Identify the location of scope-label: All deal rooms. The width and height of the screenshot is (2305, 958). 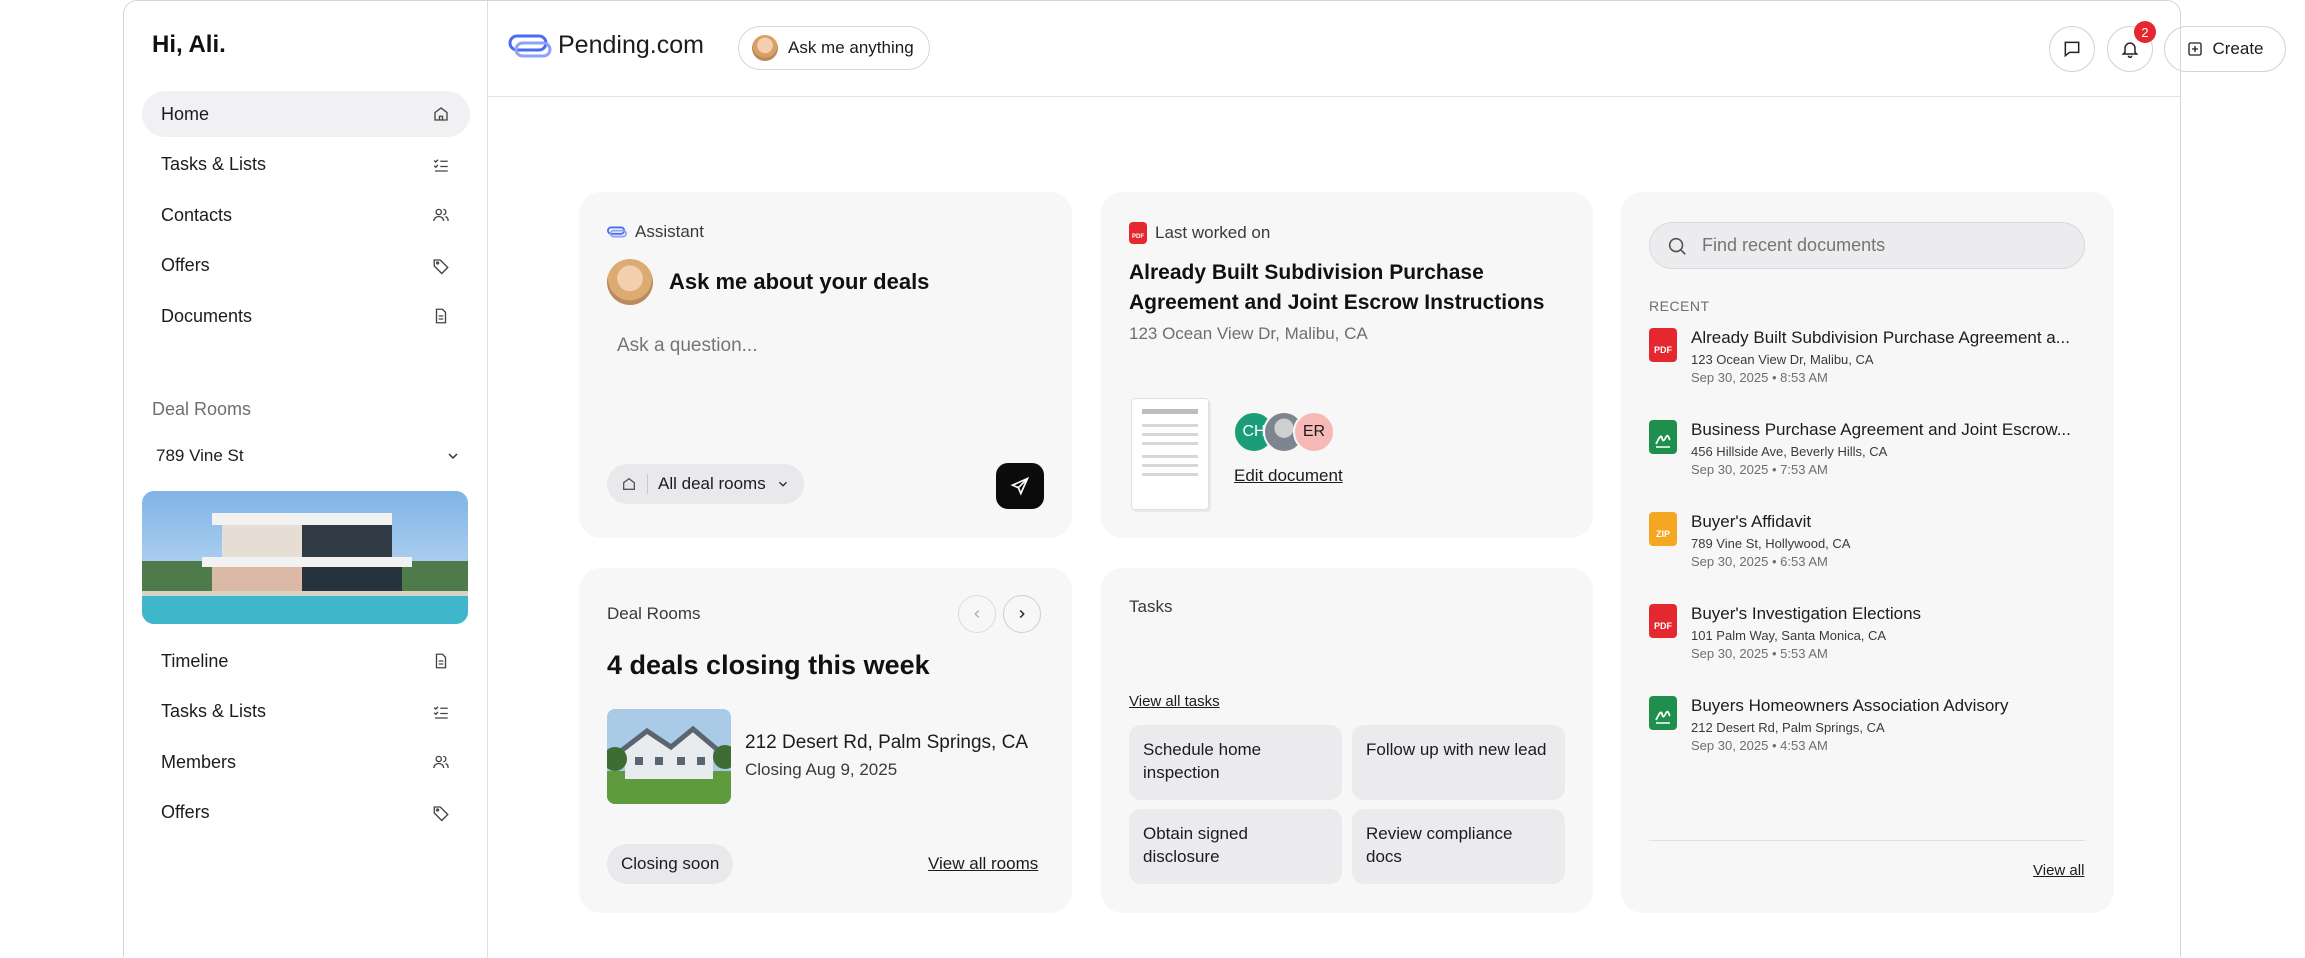
(712, 483).